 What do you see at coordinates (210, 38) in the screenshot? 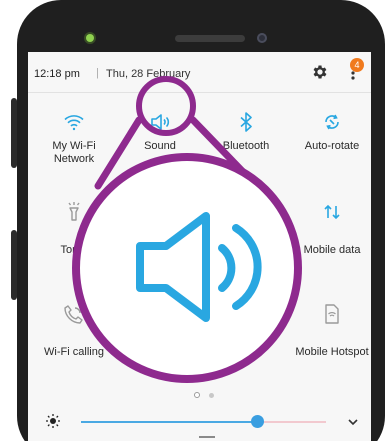
I see `earpiece-speaker` at bounding box center [210, 38].